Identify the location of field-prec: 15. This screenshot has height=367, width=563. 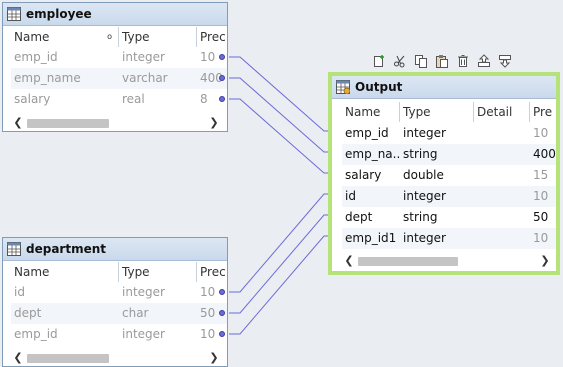
(541, 175).